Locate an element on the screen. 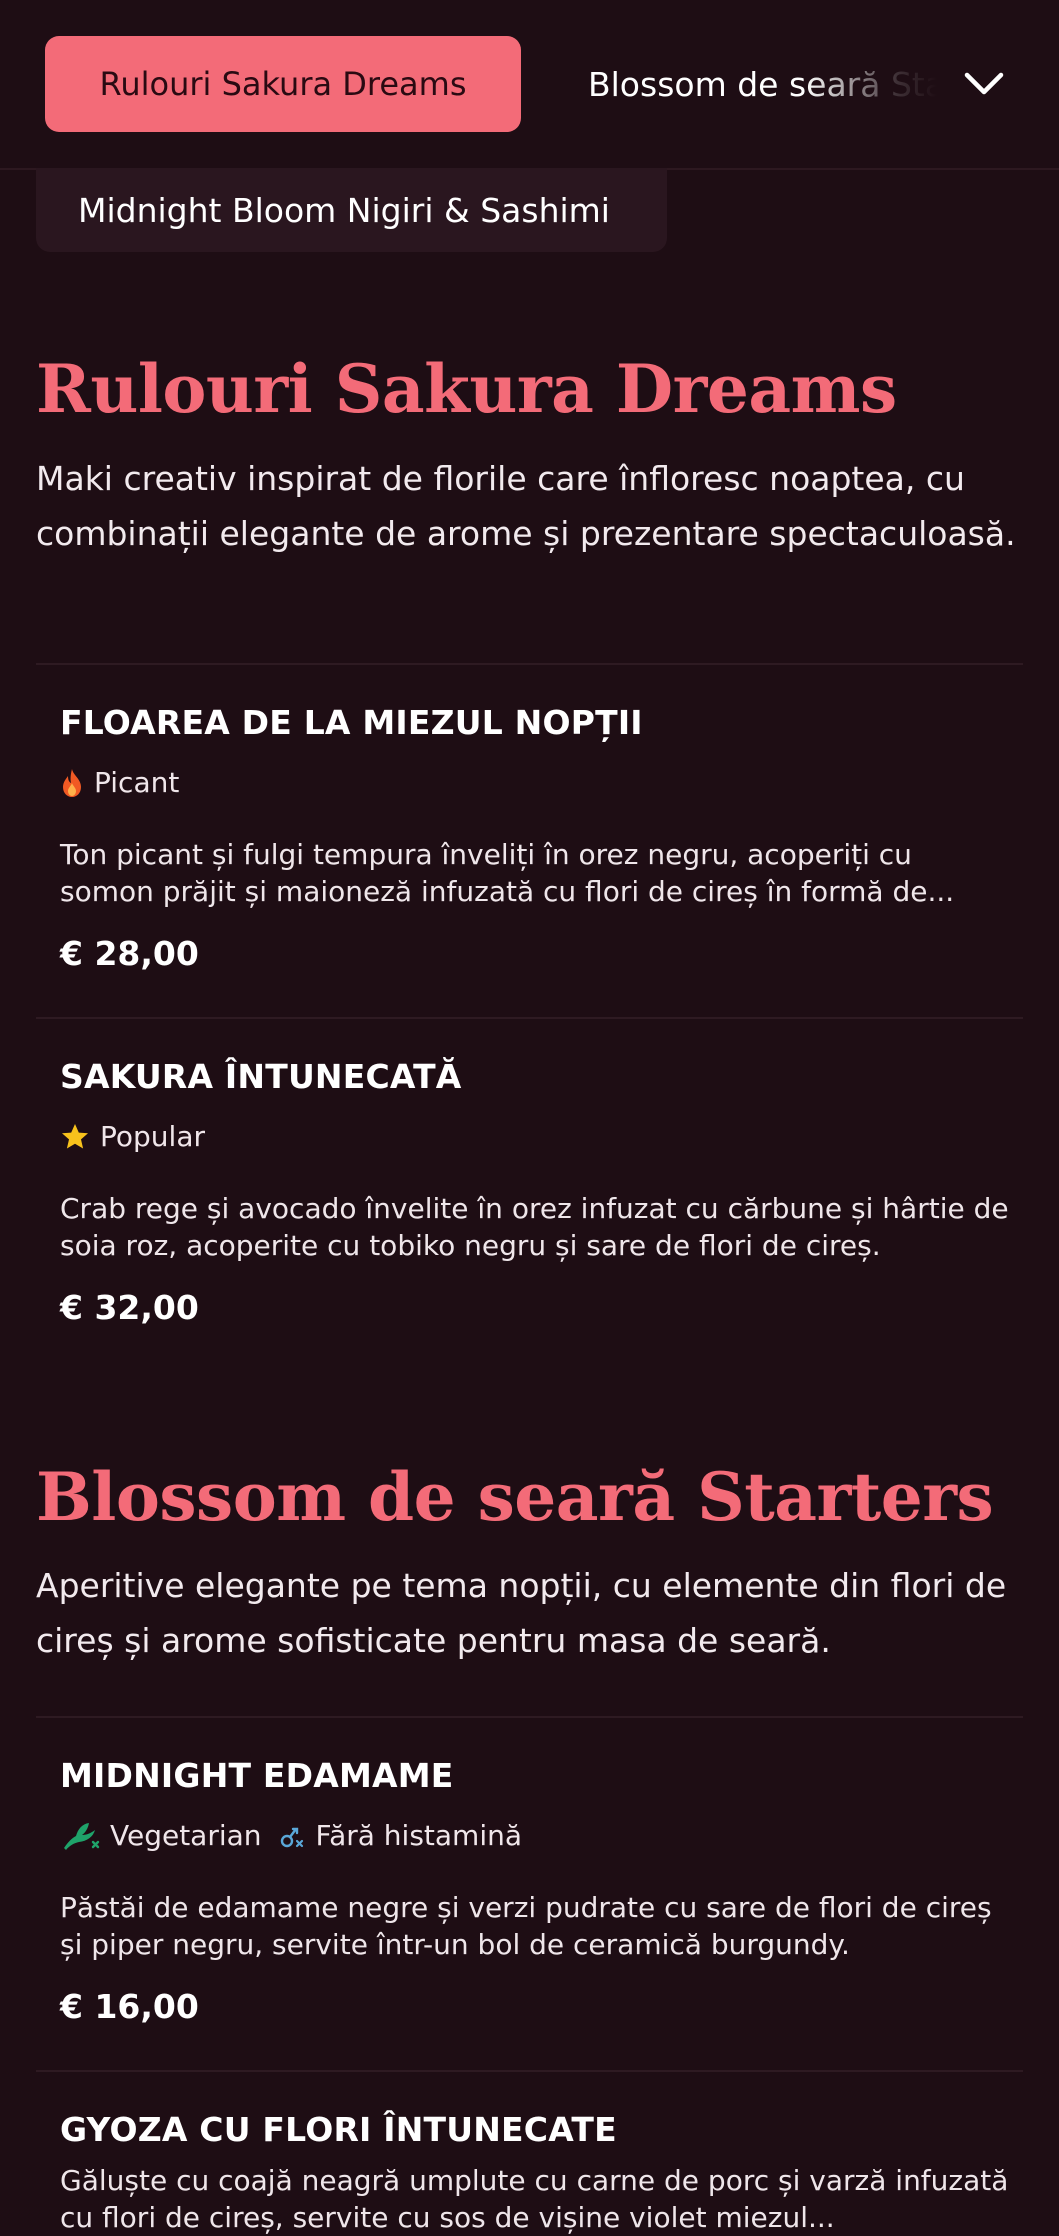  tag-vegetarian: Vegetarian is located at coordinates (161, 1835).